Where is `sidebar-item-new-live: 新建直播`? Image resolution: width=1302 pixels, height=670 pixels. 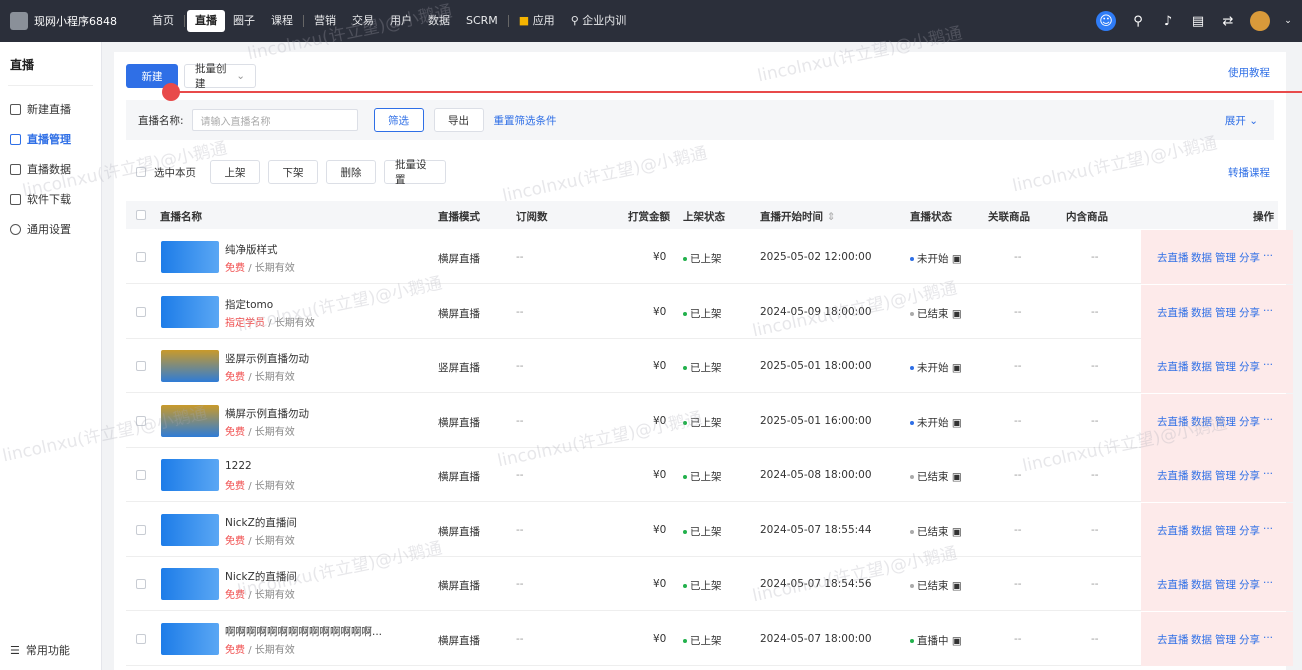
sidebar-item-new-live: 新建直播 is located at coordinates (50, 109).